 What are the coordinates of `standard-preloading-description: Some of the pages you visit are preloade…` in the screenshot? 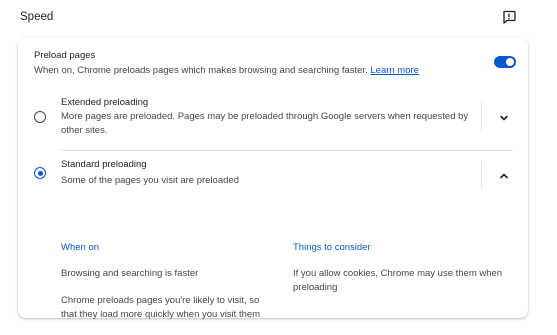 It's located at (150, 180).